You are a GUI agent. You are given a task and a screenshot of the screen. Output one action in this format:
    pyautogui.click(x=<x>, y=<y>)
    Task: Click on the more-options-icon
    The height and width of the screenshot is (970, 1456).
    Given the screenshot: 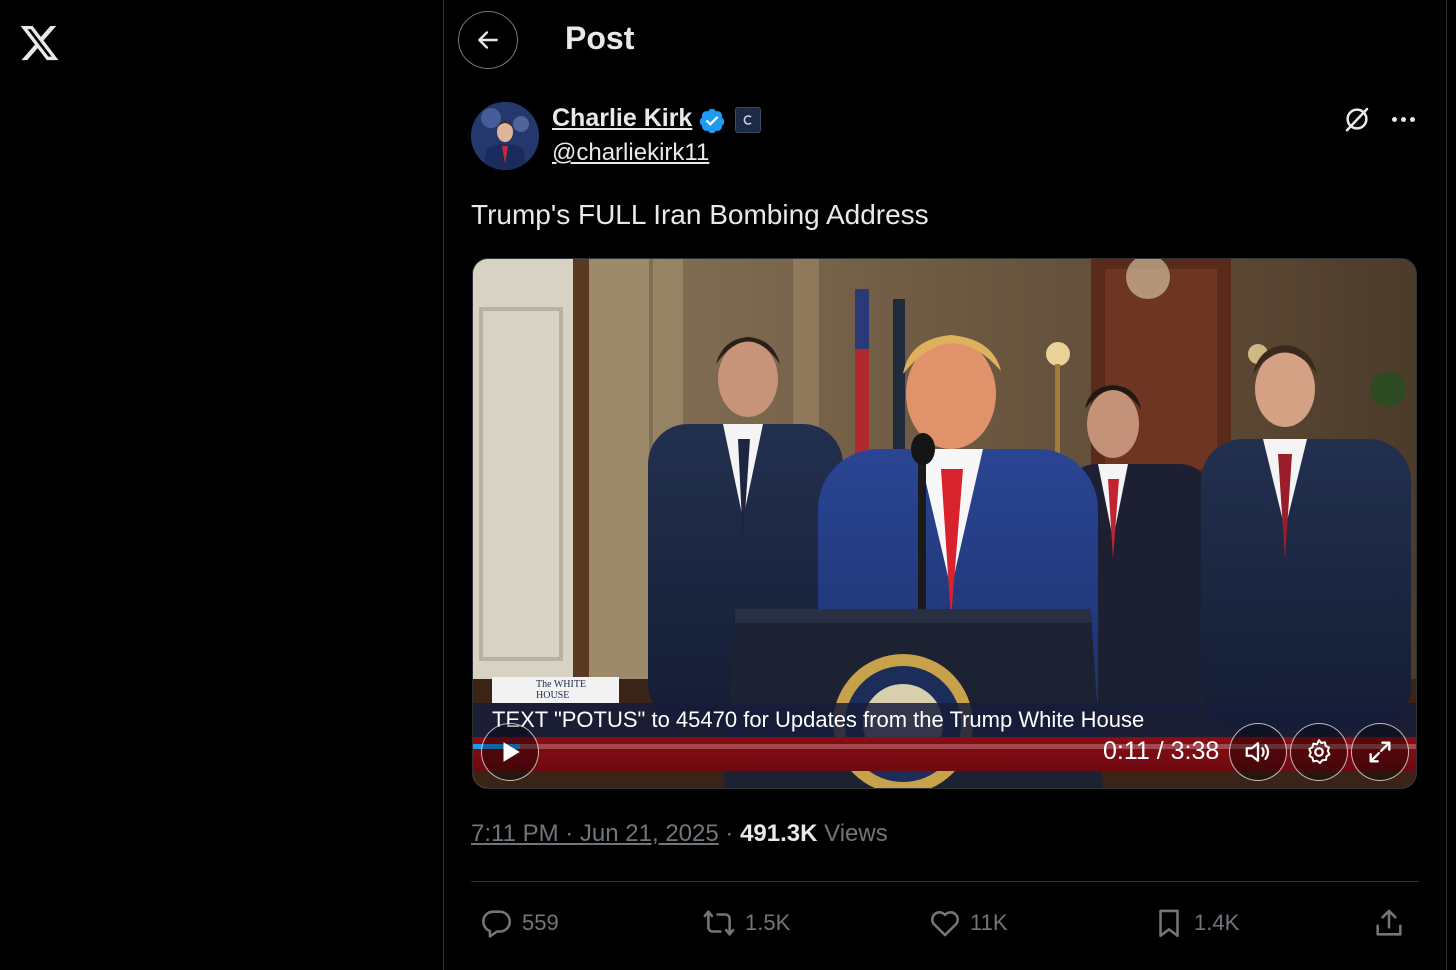 What is the action you would take?
    pyautogui.click(x=1403, y=119)
    